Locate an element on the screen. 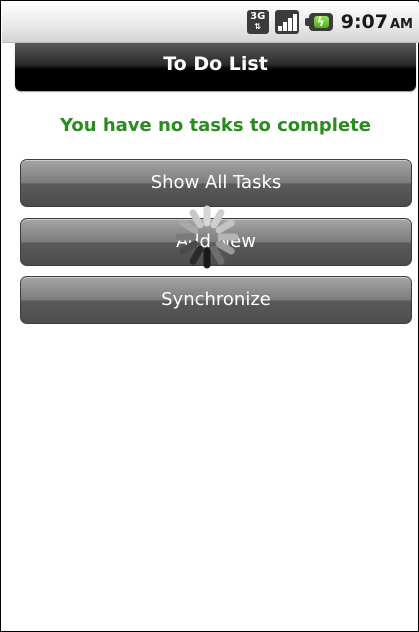 The width and height of the screenshot is (419, 632). loading-spinner-icon is located at coordinates (207, 237).